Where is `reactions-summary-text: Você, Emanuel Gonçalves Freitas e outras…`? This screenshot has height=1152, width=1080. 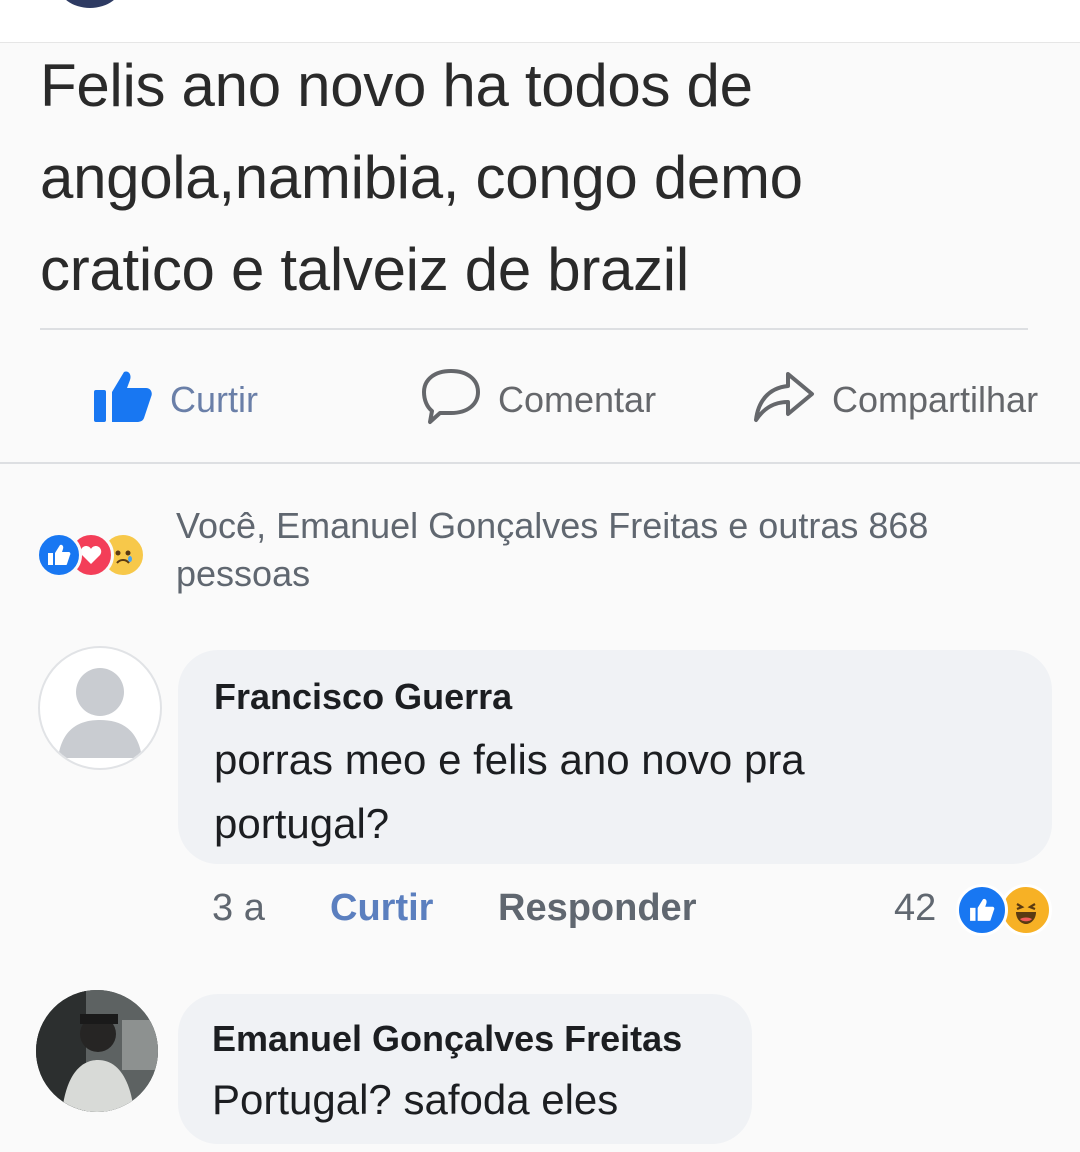
reactions-summary-text: Você, Emanuel Gonçalves Freitas e outras… is located at coordinates (621, 550).